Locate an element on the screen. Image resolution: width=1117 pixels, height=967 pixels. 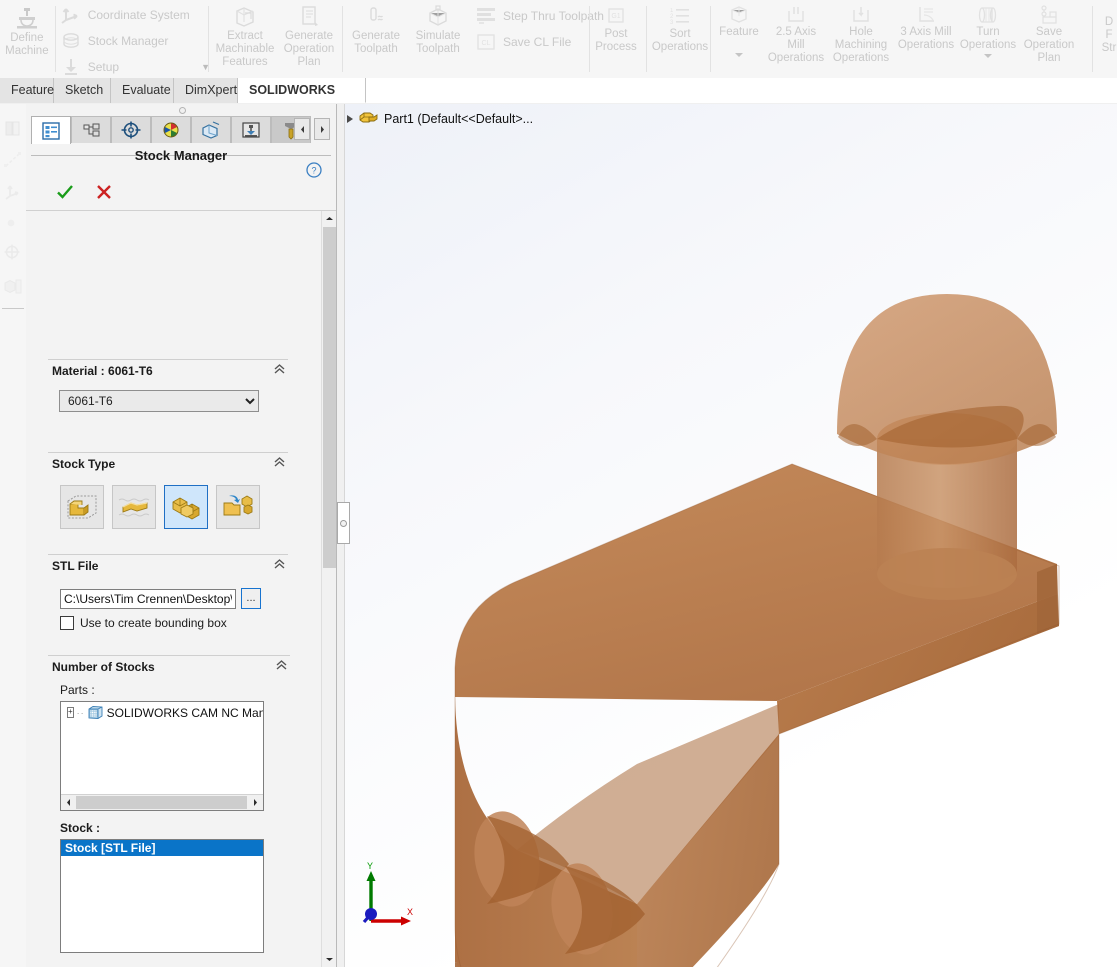
section-stl-file: STL File ... Use to create bounding box is located at coordinates (168, 592).